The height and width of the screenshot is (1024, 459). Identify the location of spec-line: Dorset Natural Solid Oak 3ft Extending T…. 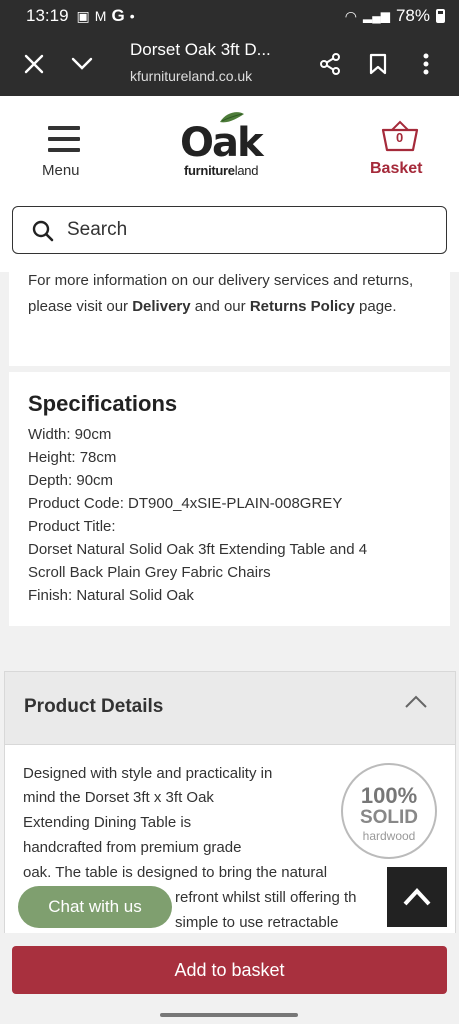
(198, 549).